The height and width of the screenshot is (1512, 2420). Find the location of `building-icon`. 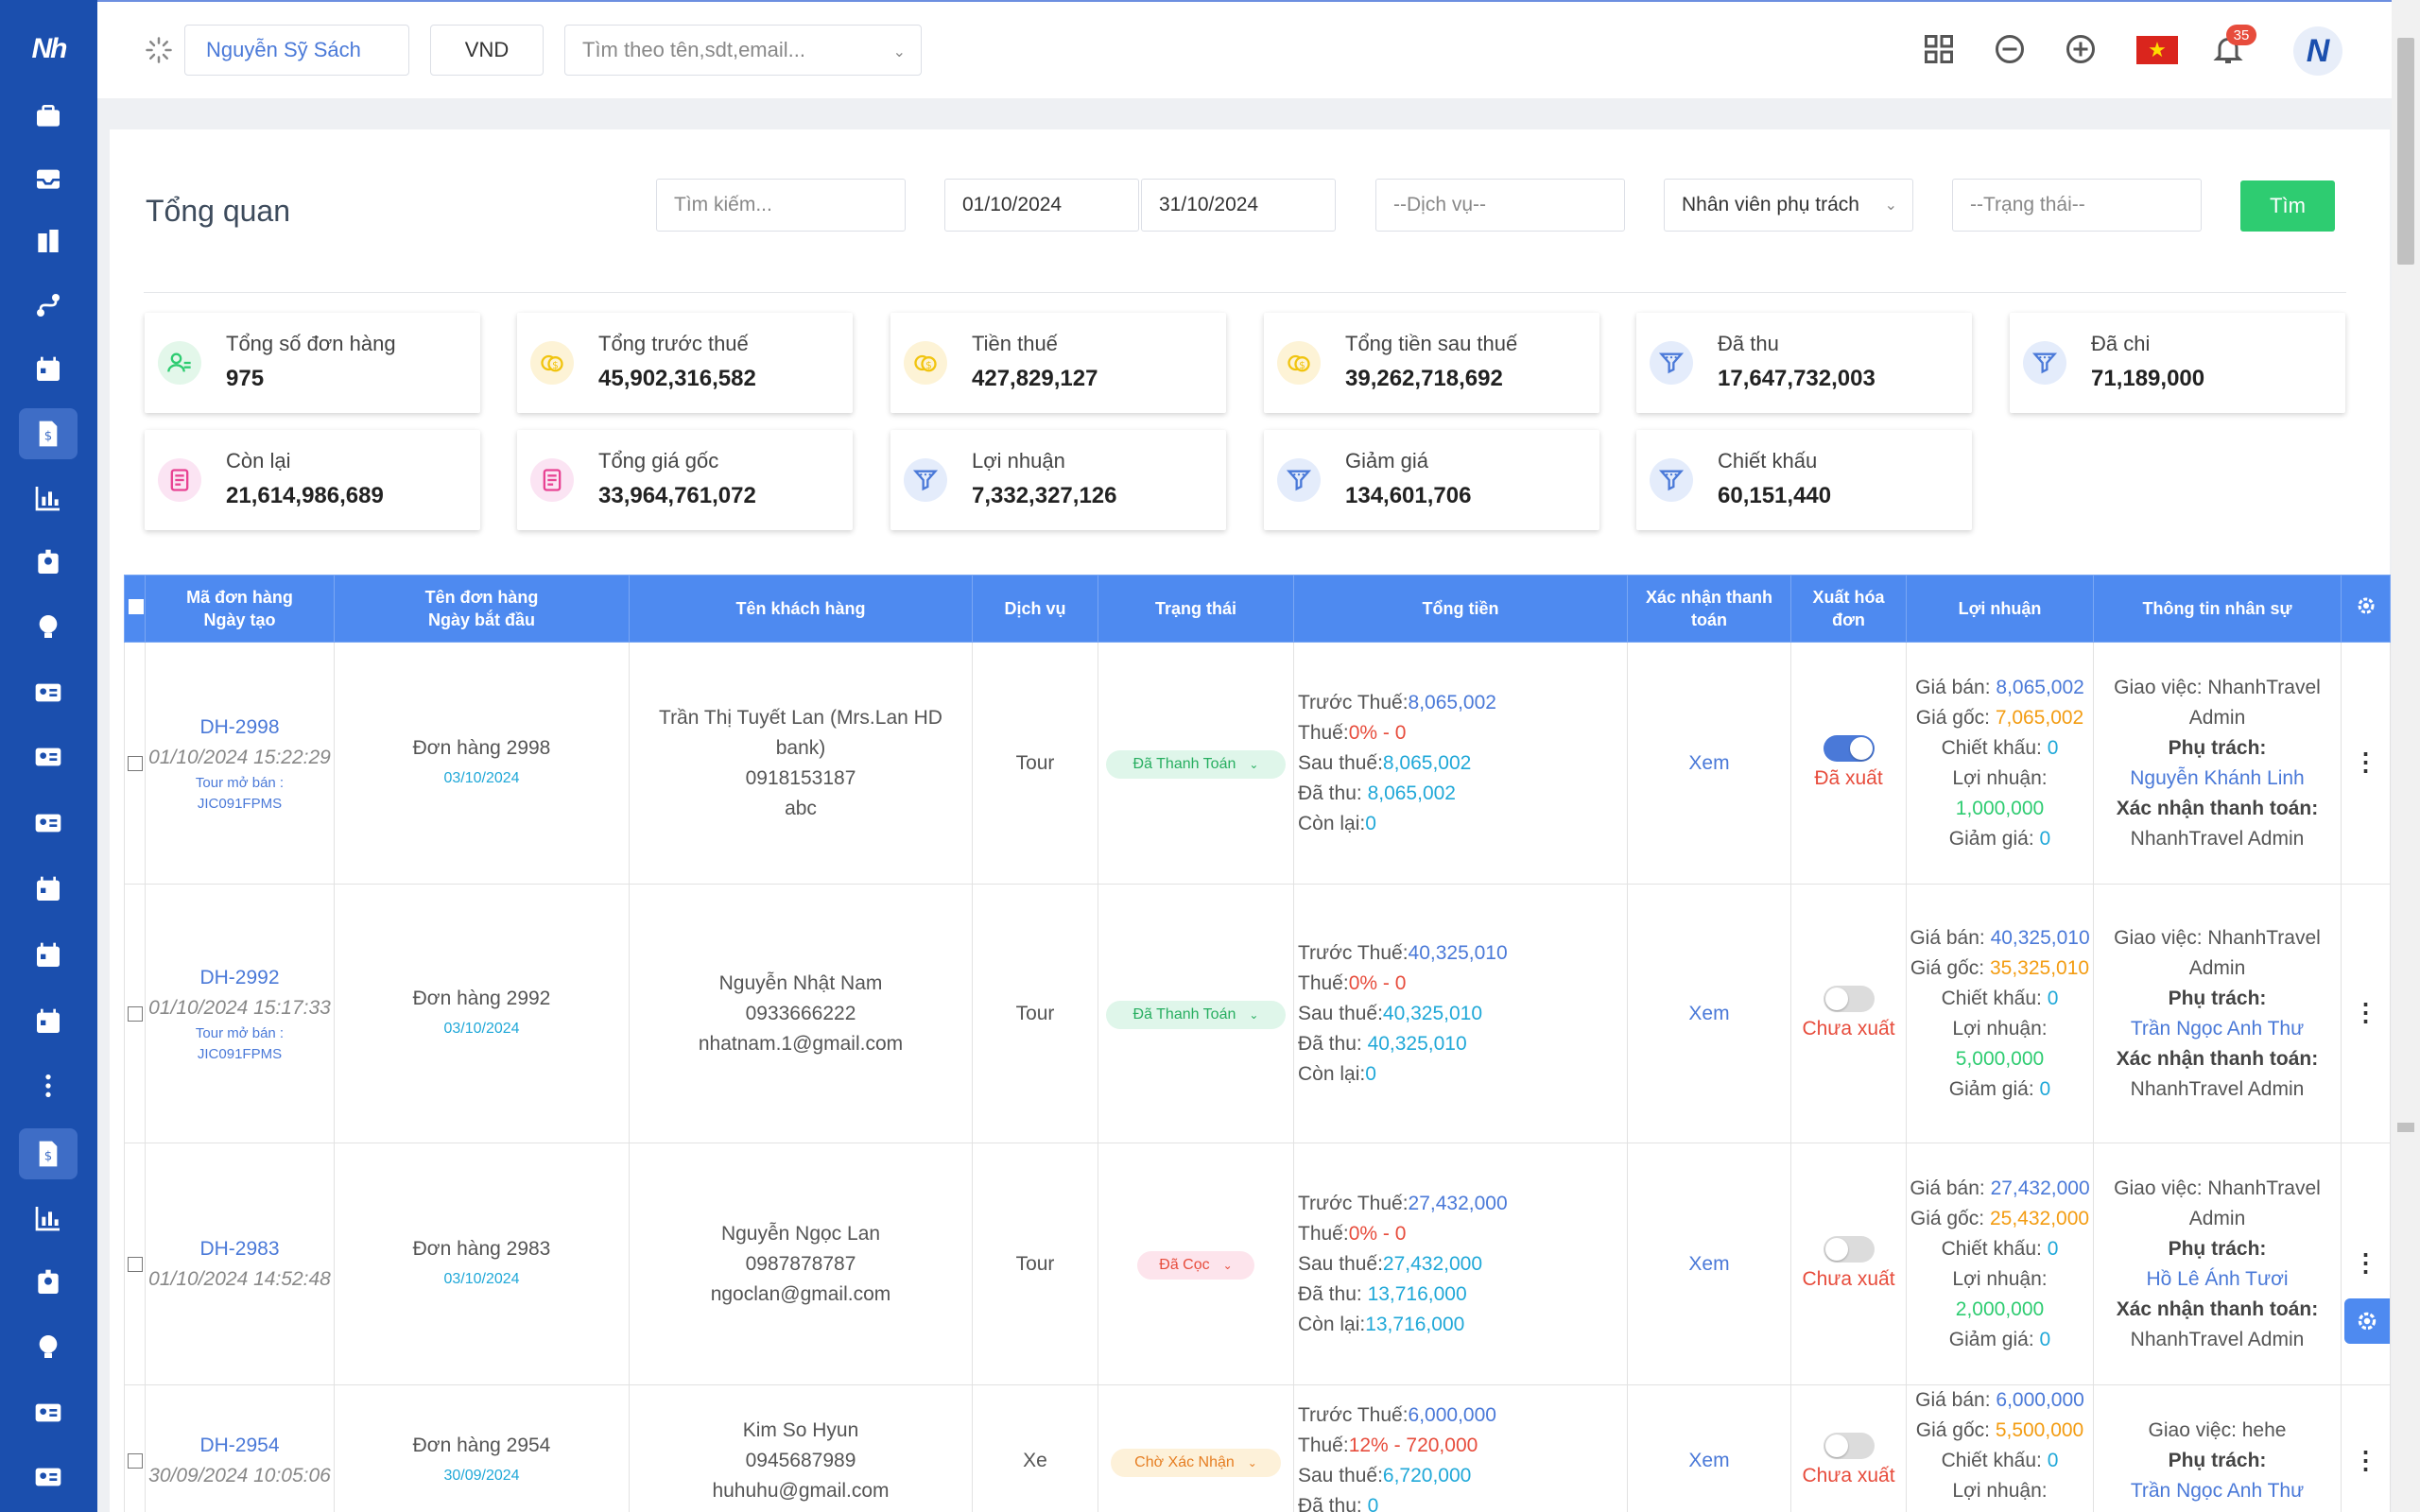

building-icon is located at coordinates (48, 241).